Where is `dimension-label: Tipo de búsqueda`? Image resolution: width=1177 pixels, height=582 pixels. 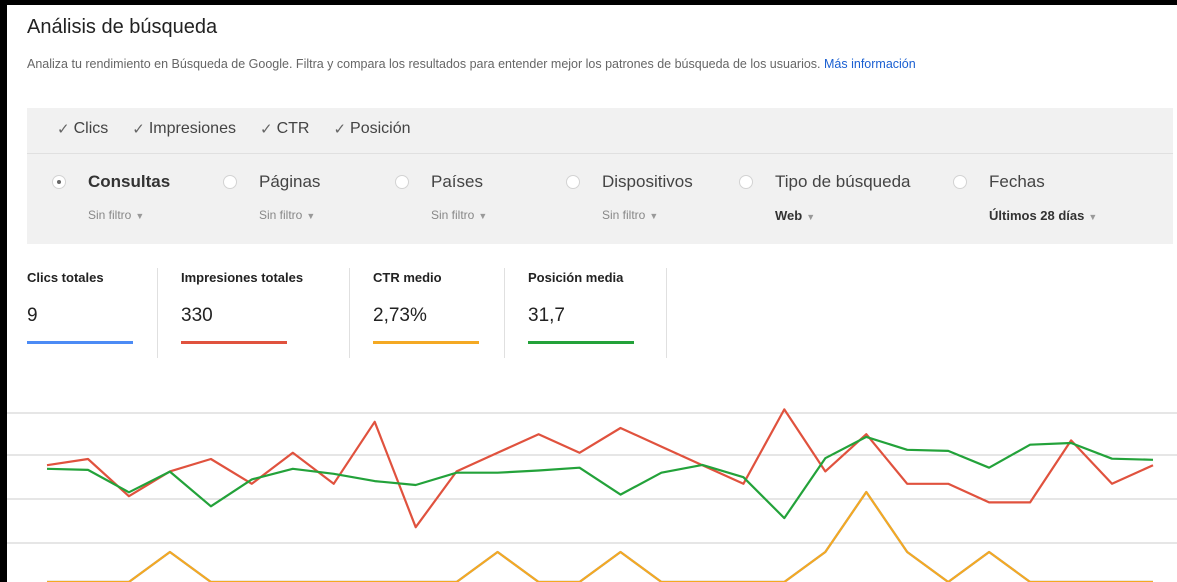 dimension-label: Tipo de búsqueda is located at coordinates (843, 181).